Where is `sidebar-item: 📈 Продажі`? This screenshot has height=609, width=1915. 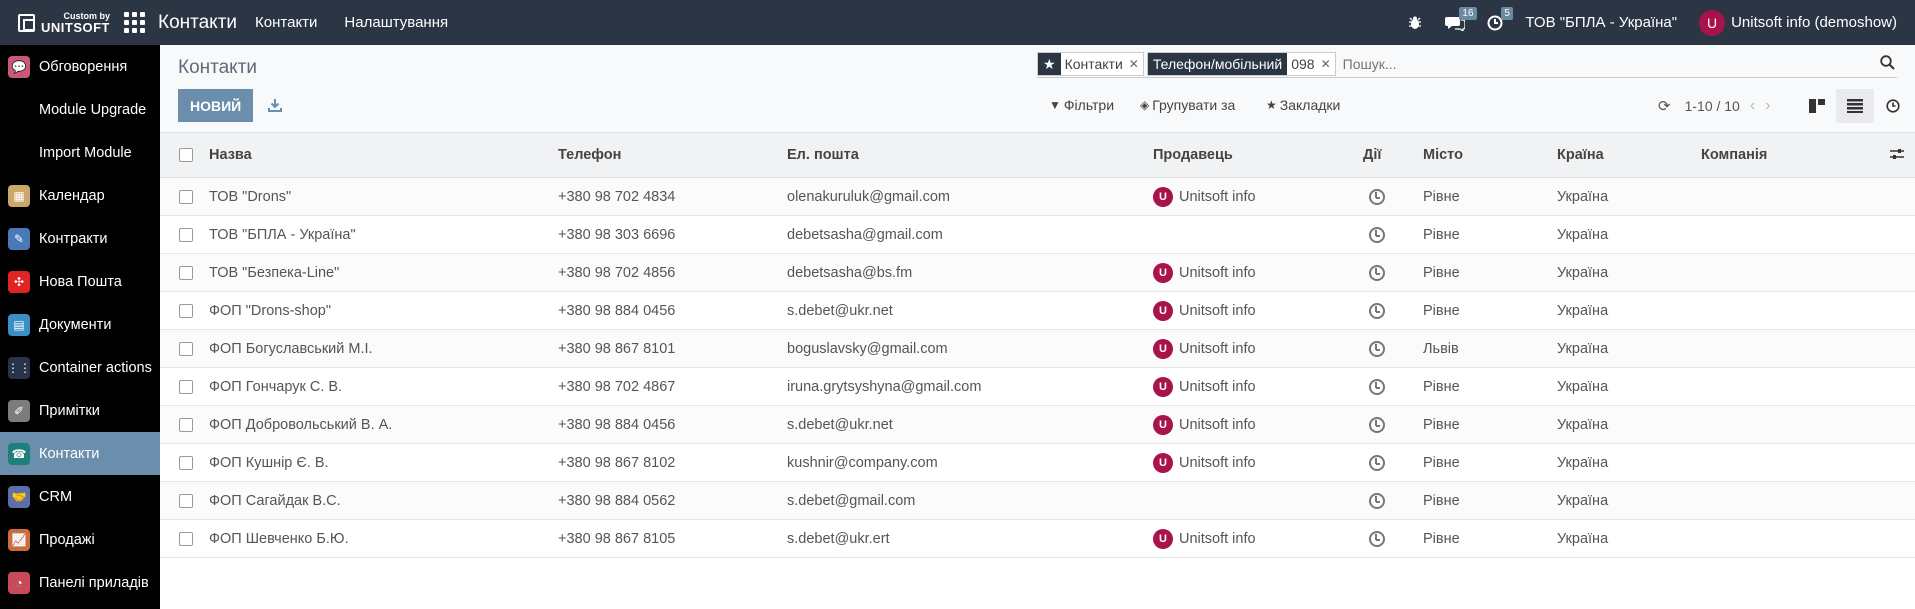
sidebar-item: 📈 Продажі is located at coordinates (80, 539).